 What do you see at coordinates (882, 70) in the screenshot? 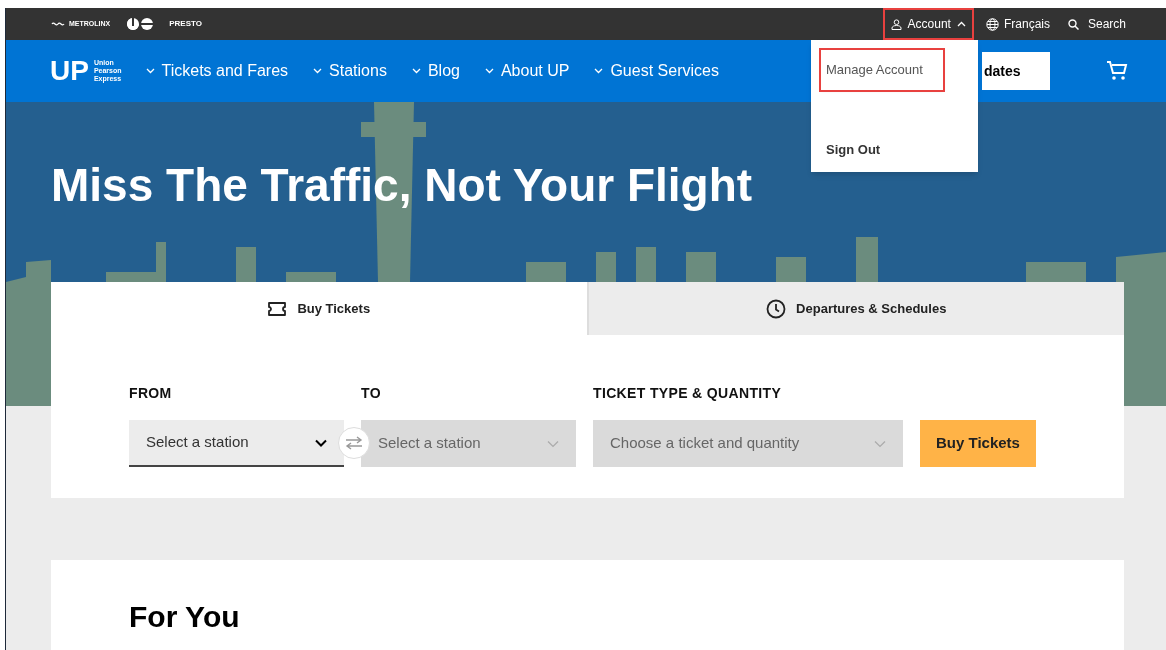
I see `menu-item: Manage Account` at bounding box center [882, 70].